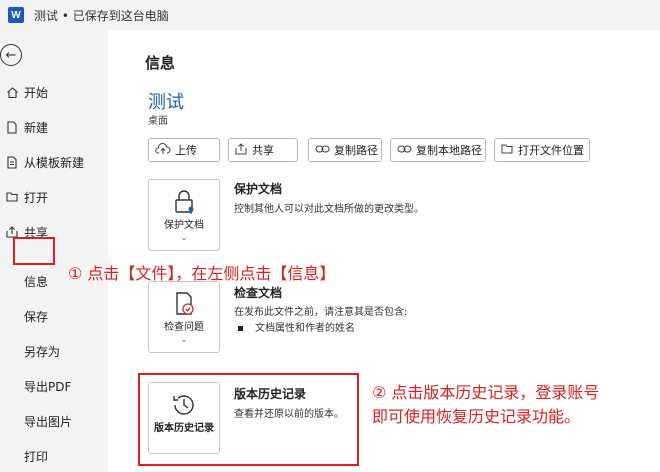 This screenshot has width=660, height=472. What do you see at coordinates (551, 150) in the screenshot?
I see `open-file-location-label: 打开文件位置` at bounding box center [551, 150].